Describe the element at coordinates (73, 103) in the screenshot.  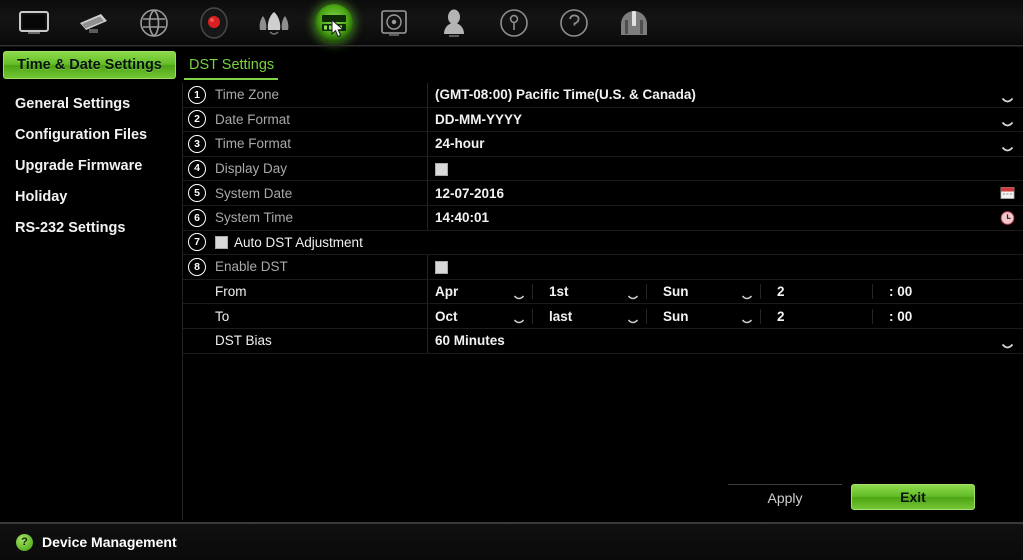
I see `sidebar-item-label: General Settings` at that location.